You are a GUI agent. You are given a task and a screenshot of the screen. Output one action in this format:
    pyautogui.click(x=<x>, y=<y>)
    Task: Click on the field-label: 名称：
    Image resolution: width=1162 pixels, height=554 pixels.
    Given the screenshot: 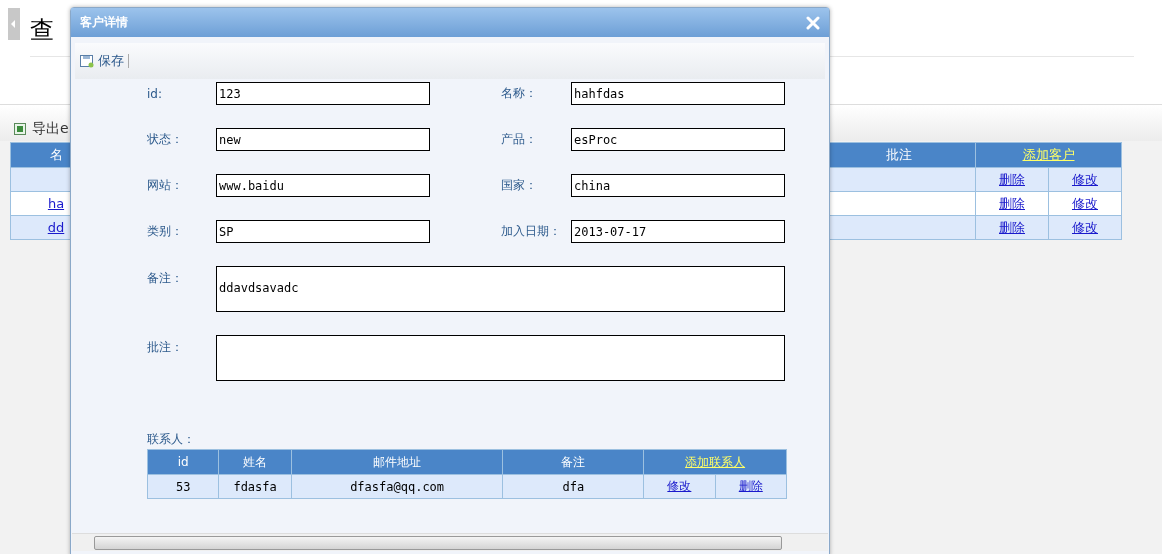 What is the action you would take?
    pyautogui.click(x=519, y=93)
    